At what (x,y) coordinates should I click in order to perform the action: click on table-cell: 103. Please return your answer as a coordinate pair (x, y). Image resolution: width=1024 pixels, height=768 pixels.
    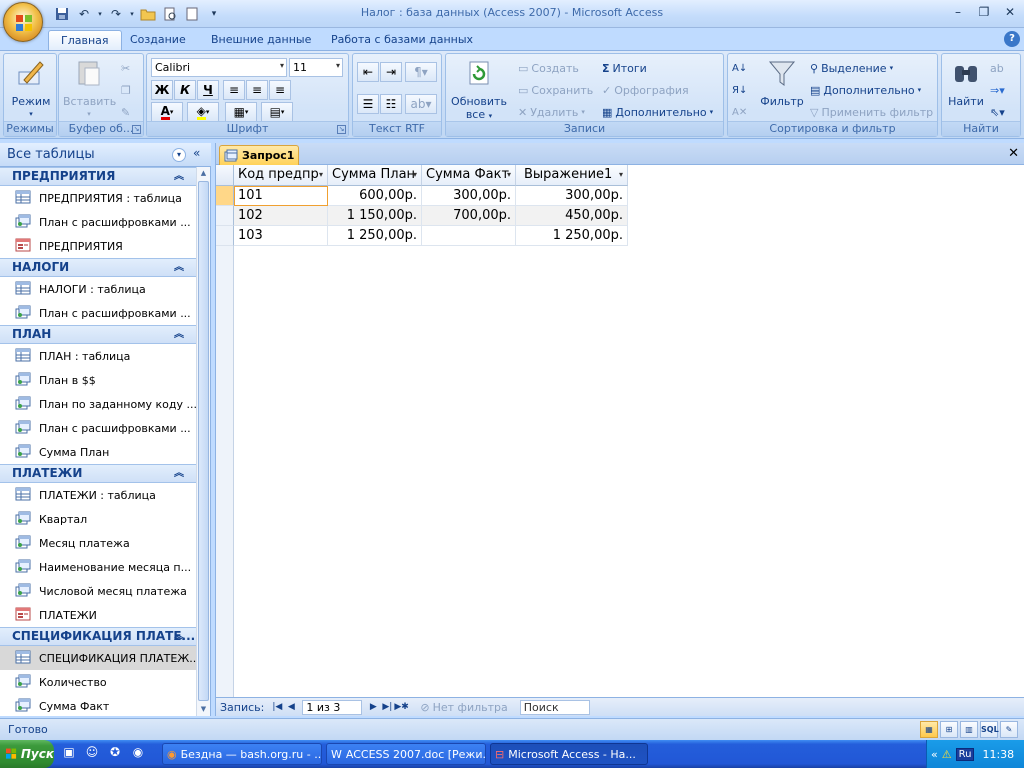
    Looking at the image, I should click on (281, 236).